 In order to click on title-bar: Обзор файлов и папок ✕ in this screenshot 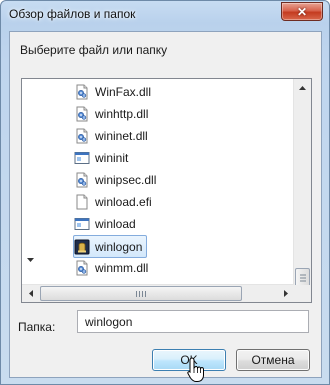, I will do `click(165, 14)`.